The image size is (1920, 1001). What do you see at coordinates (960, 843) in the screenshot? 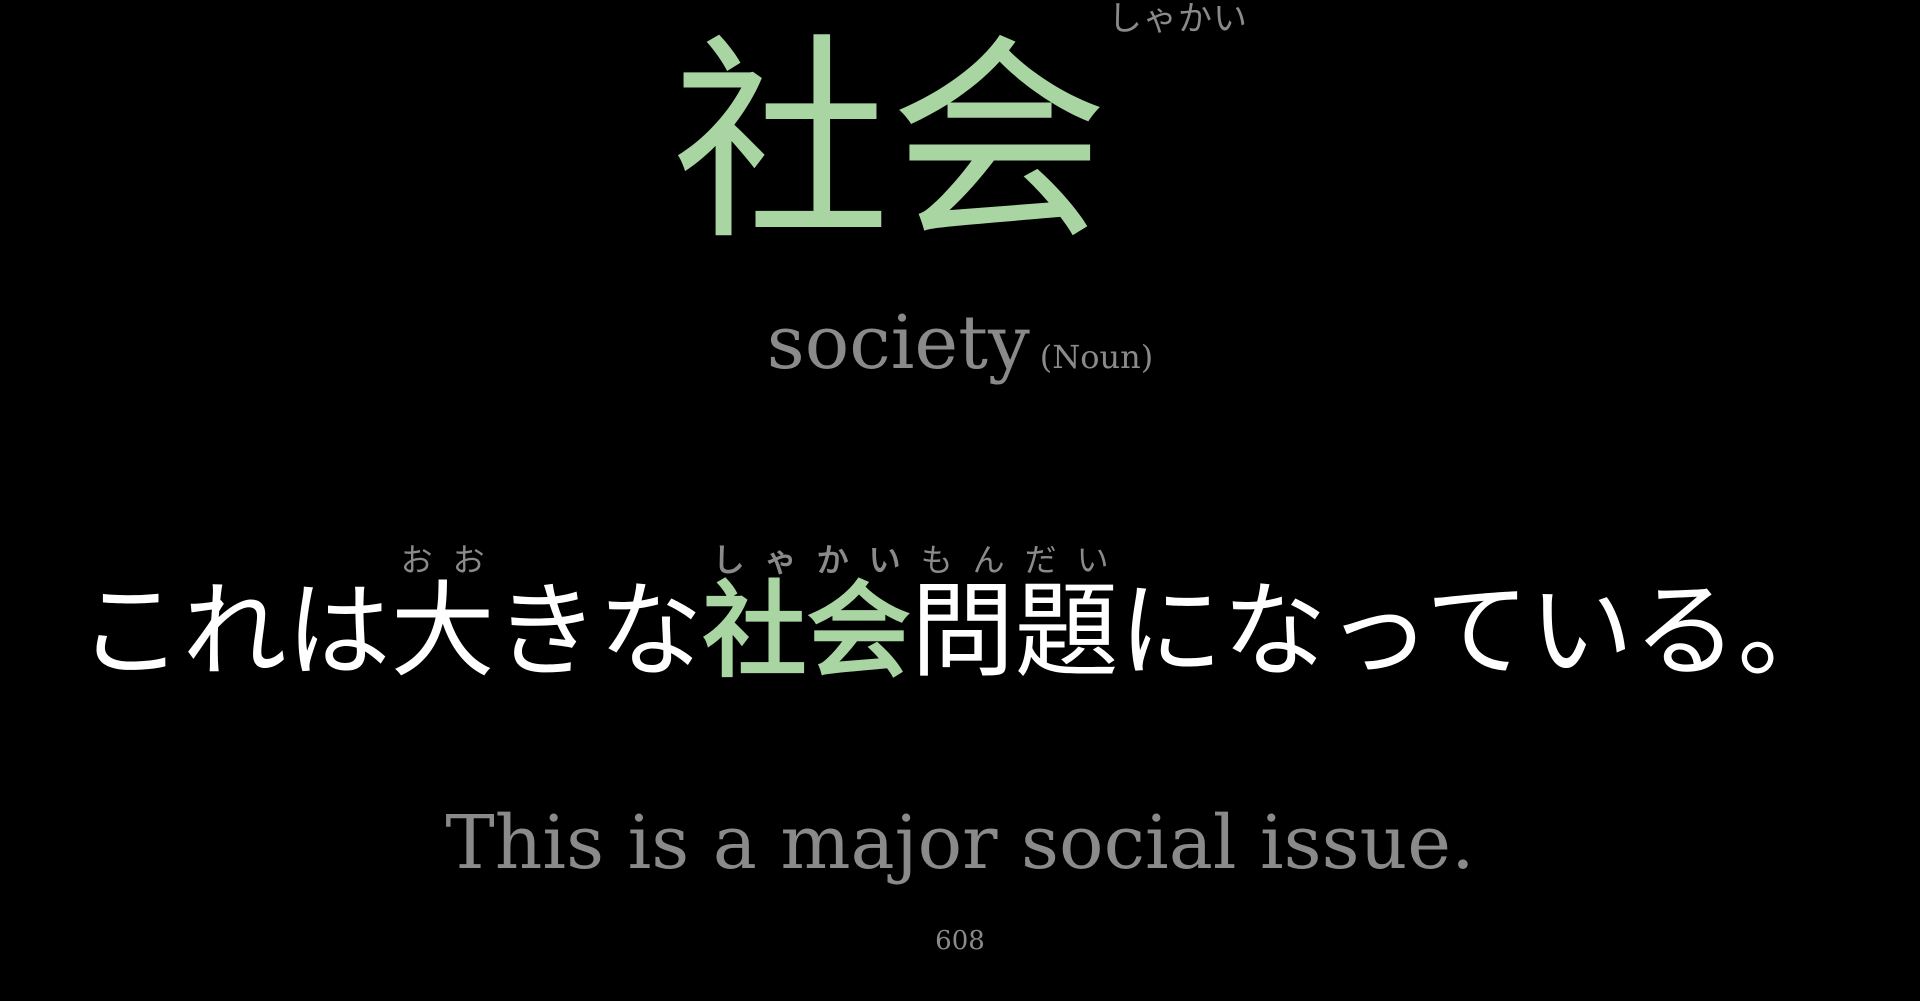
I see `sentence-translation: This is a major social issue.` at bounding box center [960, 843].